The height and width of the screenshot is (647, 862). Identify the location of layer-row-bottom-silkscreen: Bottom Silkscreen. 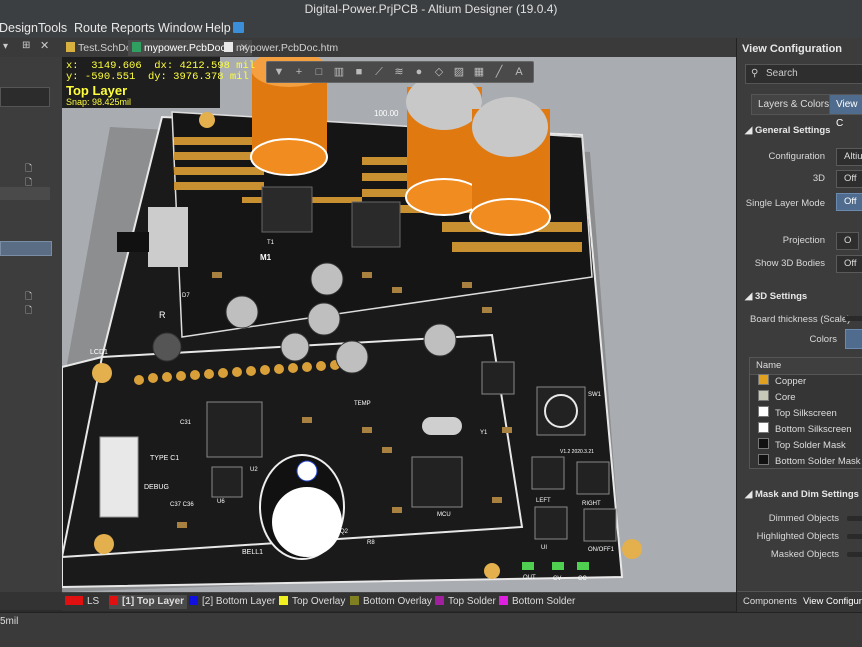
(806, 430).